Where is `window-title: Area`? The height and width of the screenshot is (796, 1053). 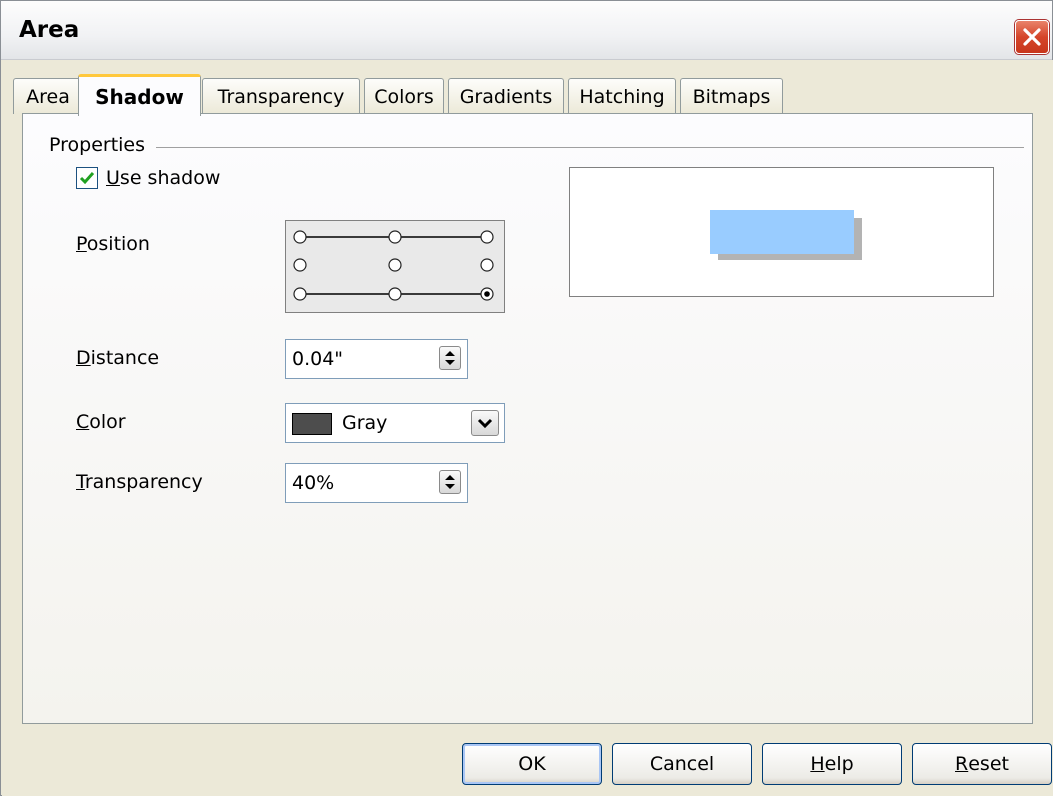
window-title: Area is located at coordinates (49, 30).